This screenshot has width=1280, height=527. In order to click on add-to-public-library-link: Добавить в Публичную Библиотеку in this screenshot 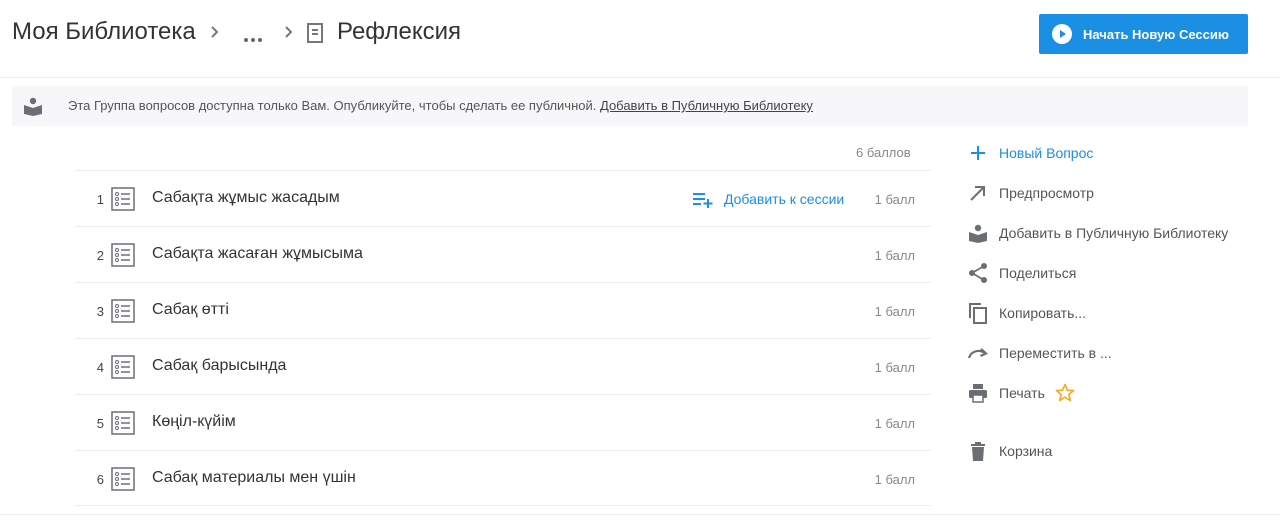, I will do `click(706, 105)`.